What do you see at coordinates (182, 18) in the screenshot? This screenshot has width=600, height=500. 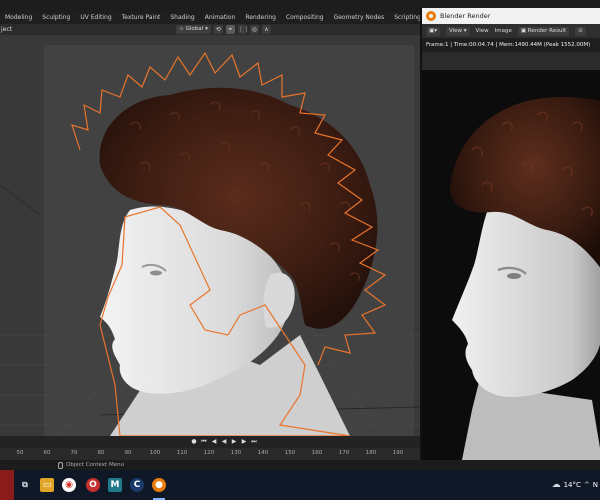 I see `tab-shading: Shading` at bounding box center [182, 18].